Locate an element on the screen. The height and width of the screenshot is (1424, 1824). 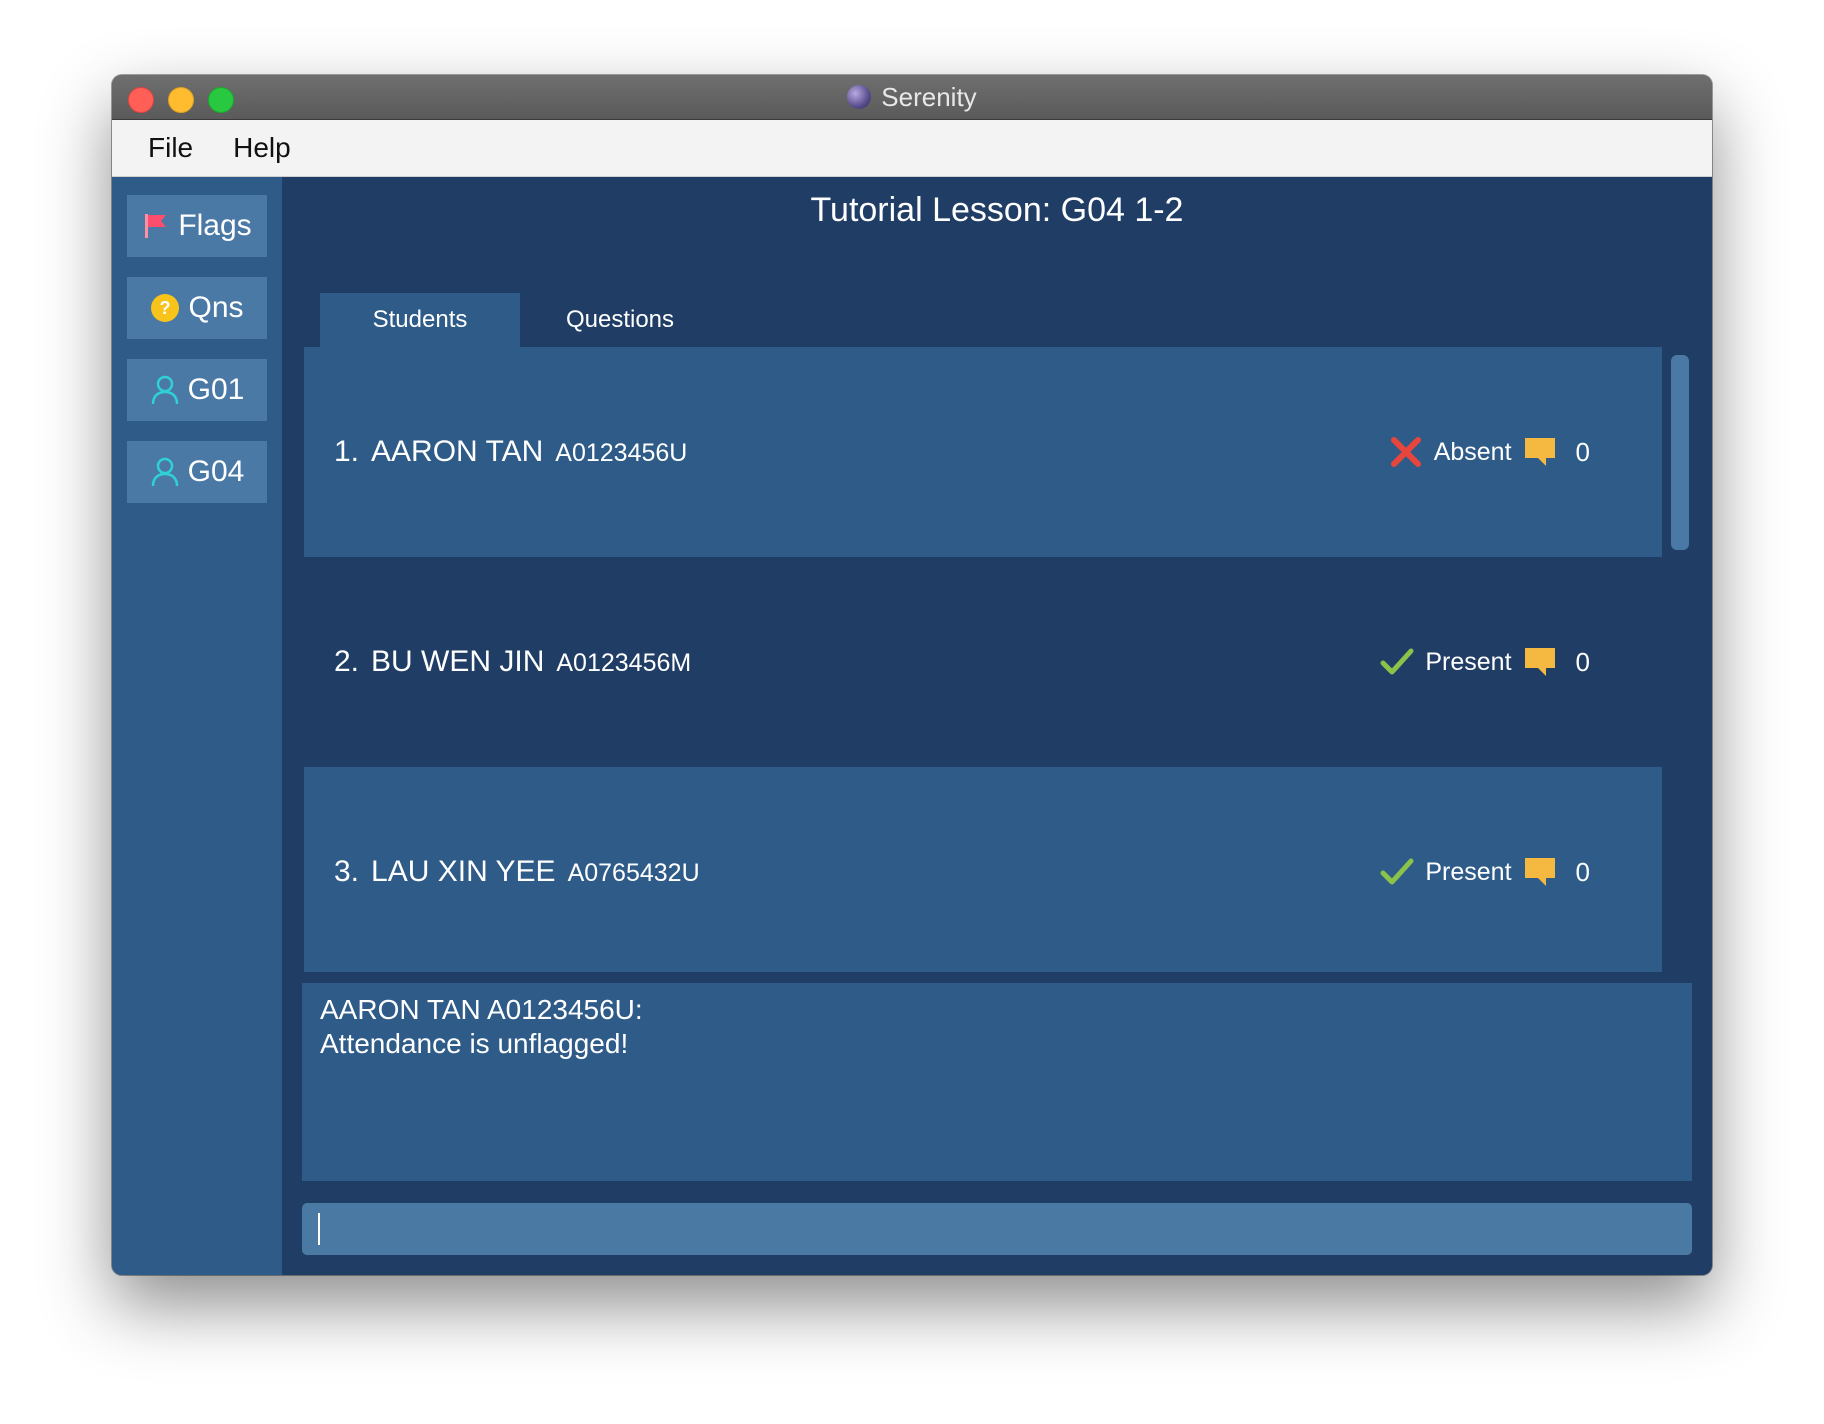
result-line-2: Attendance is unflagged! is located at coordinates (474, 1043).